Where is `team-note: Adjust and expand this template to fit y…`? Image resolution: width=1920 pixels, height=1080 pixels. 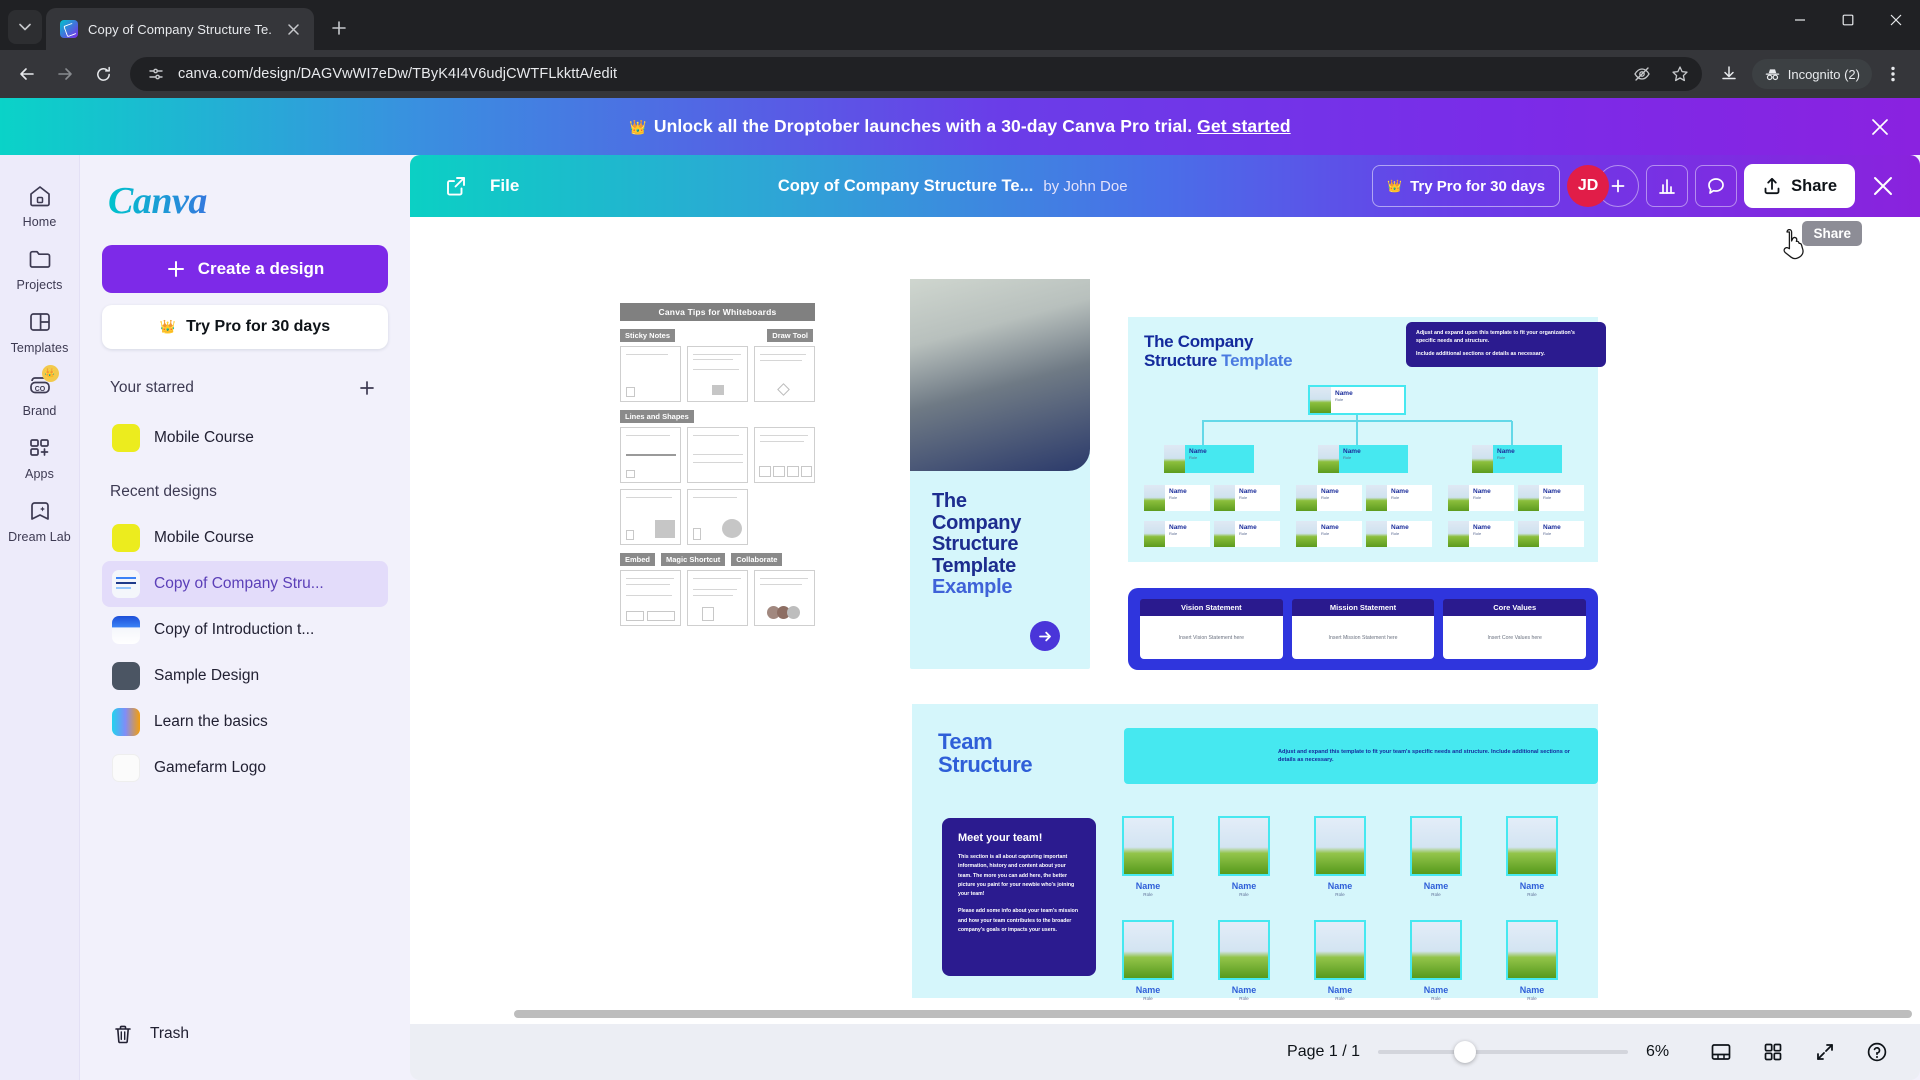 team-note: Adjust and expand this template to fit y… is located at coordinates (1361, 756).